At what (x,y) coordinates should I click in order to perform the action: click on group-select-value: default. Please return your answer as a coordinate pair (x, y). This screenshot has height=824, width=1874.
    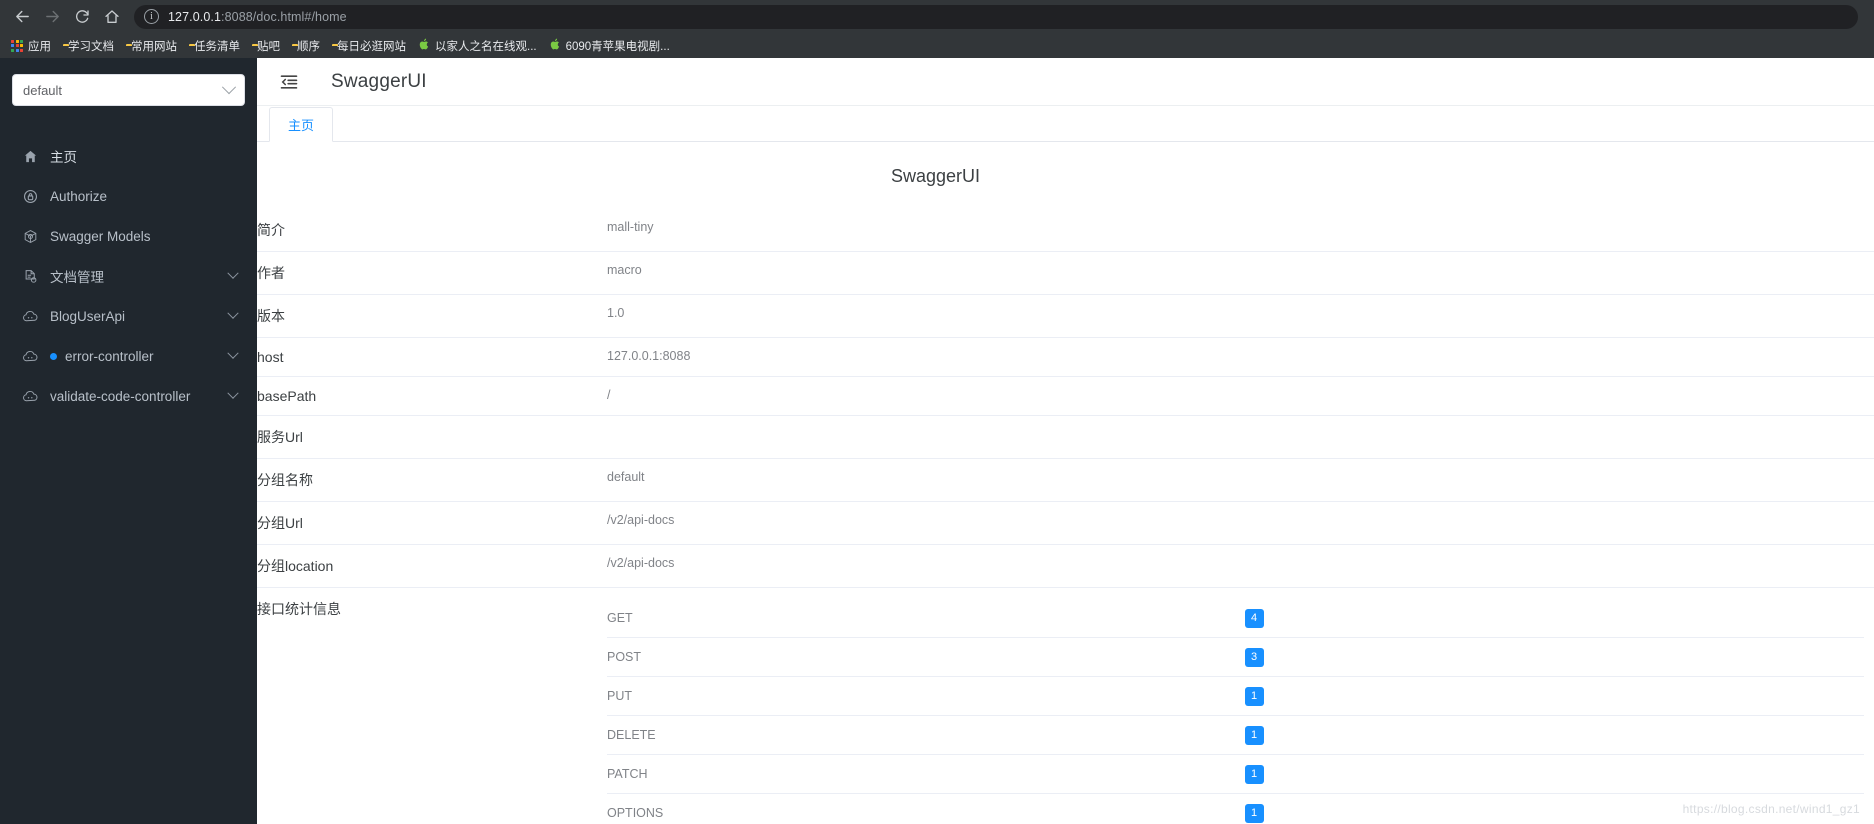
    Looking at the image, I should click on (43, 90).